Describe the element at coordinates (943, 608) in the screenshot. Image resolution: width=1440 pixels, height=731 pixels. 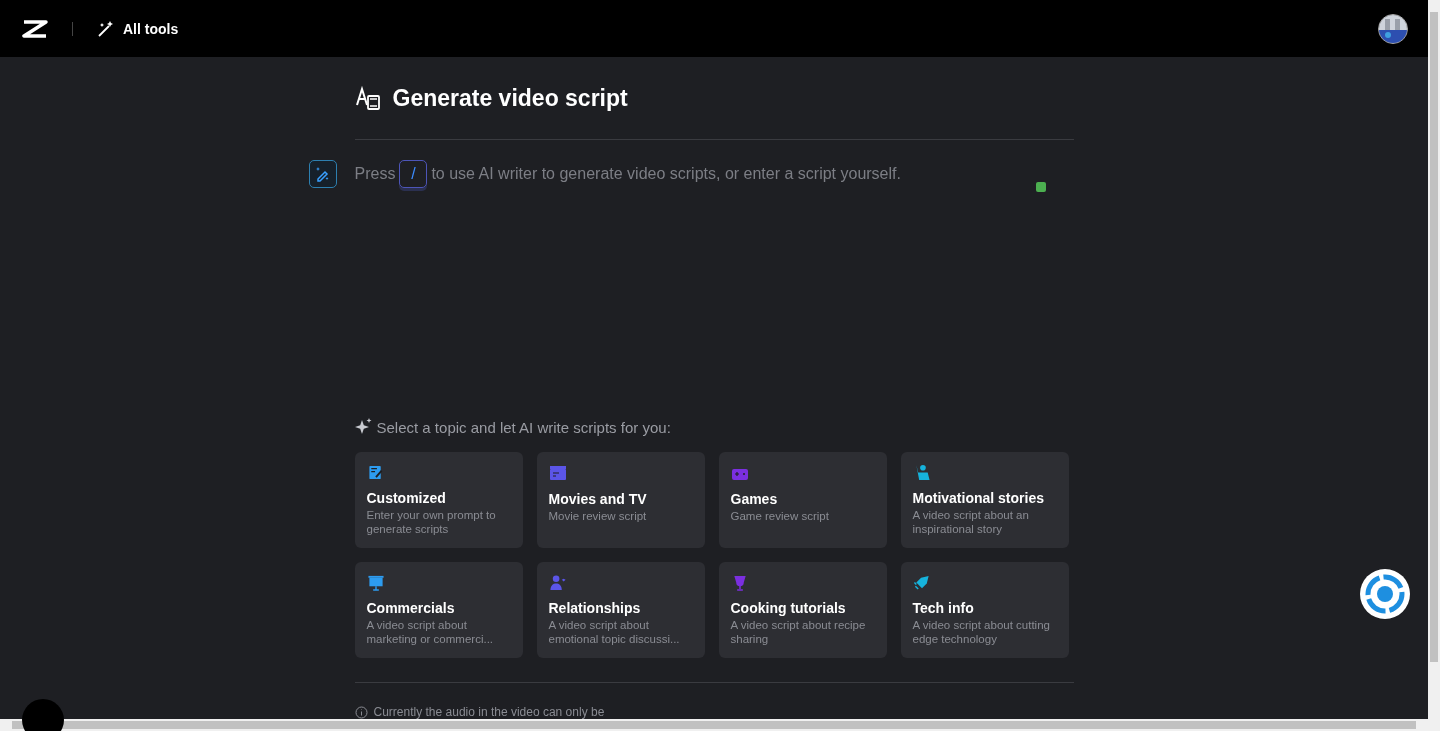
I see `topic-title: Tech info` at that location.